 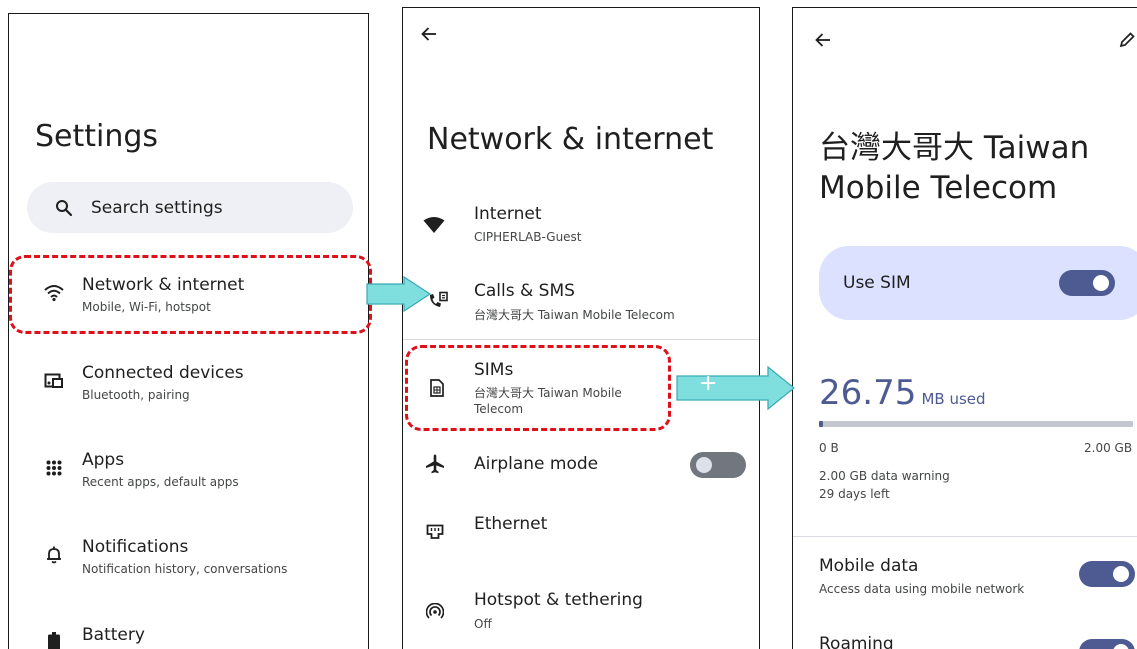 What do you see at coordinates (877, 283) in the screenshot?
I see `use-sim-label: Use SIM` at bounding box center [877, 283].